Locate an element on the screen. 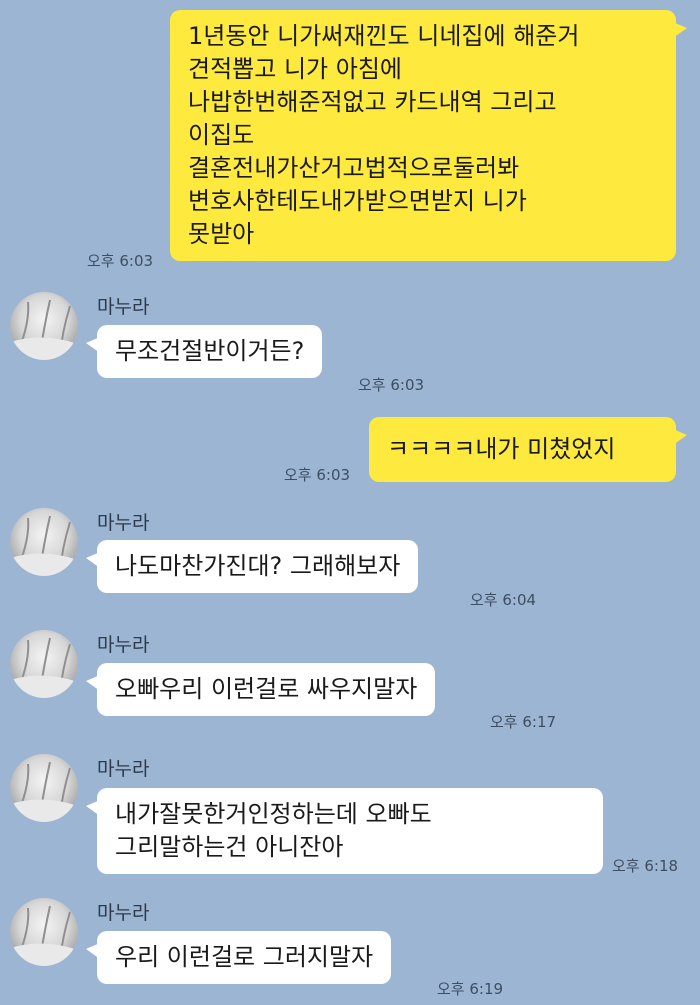 Image resolution: width=700 pixels, height=1005 pixels. received-message-bubble: 내가잘못한거인정하는데 오빠도 그리말하는건 아니잔아 is located at coordinates (344, 831).